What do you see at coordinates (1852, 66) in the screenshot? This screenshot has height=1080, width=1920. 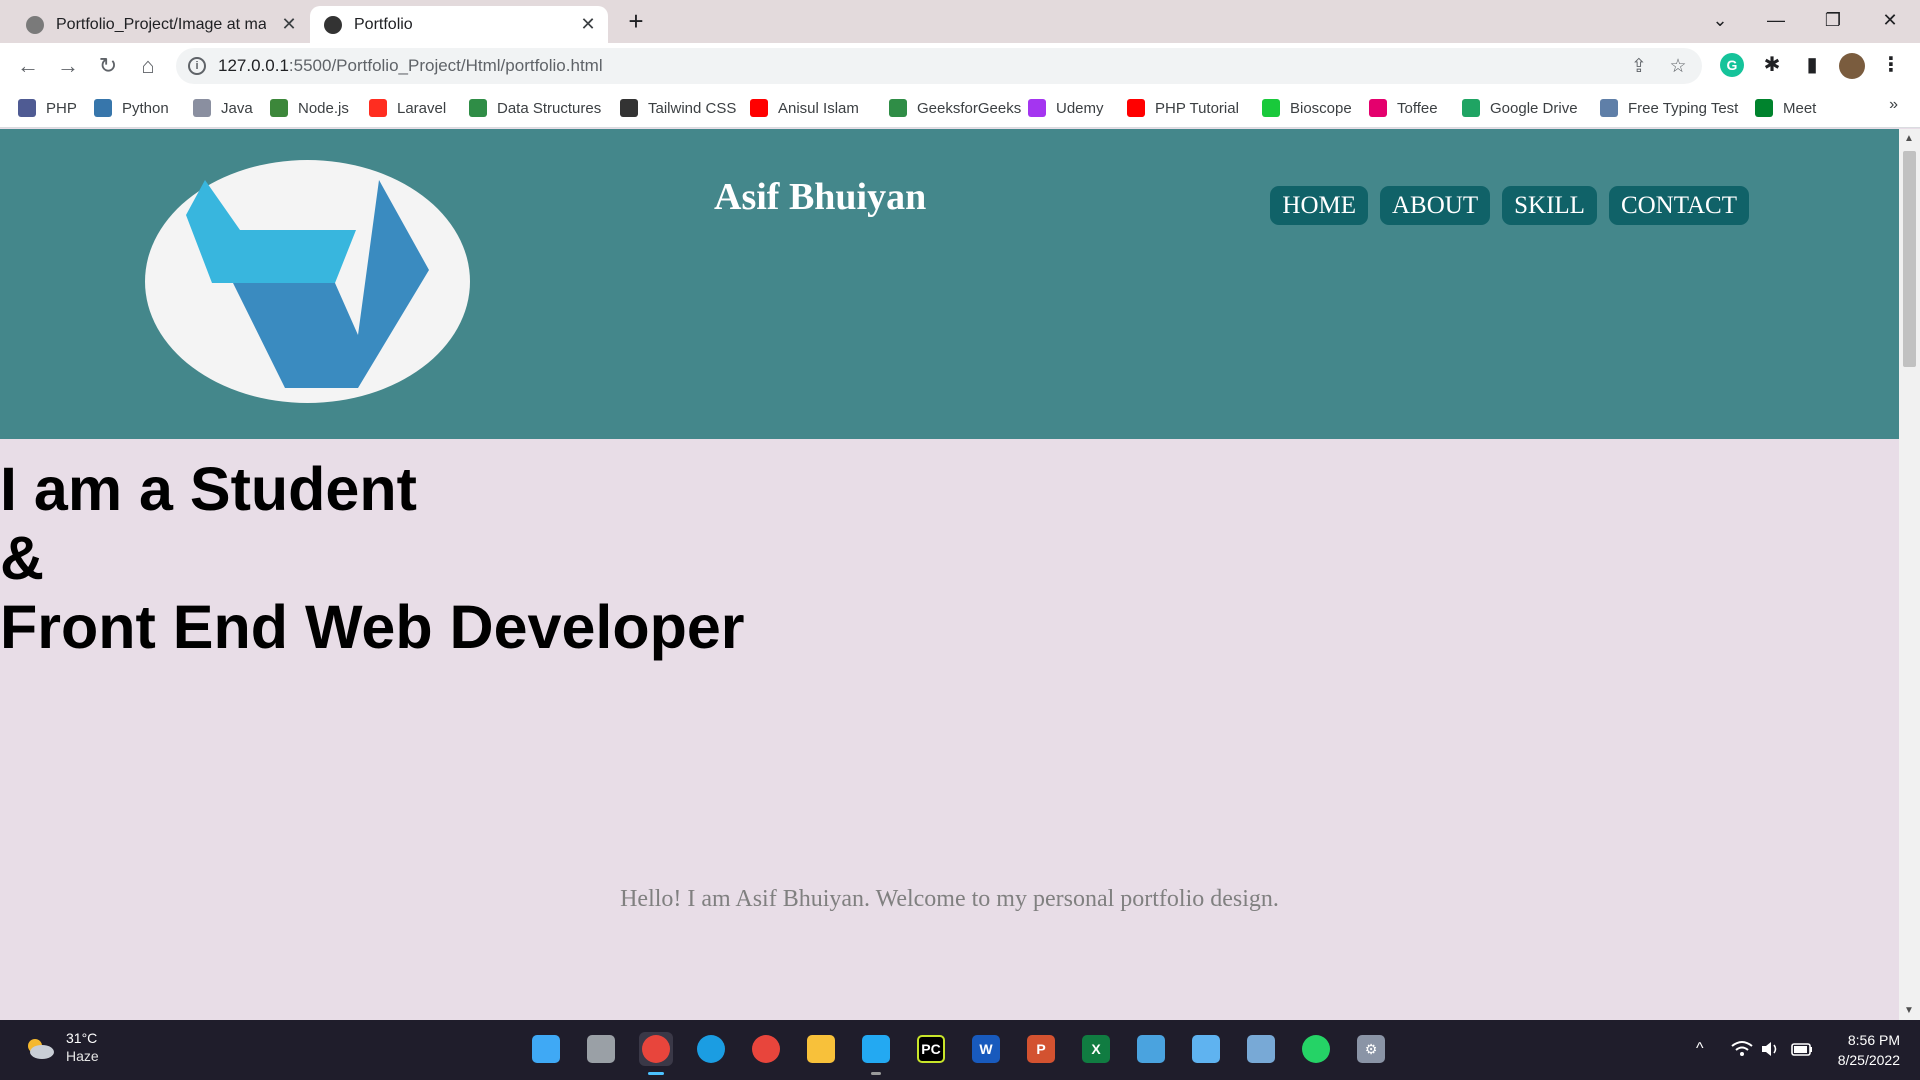 I see `profile-avatar` at bounding box center [1852, 66].